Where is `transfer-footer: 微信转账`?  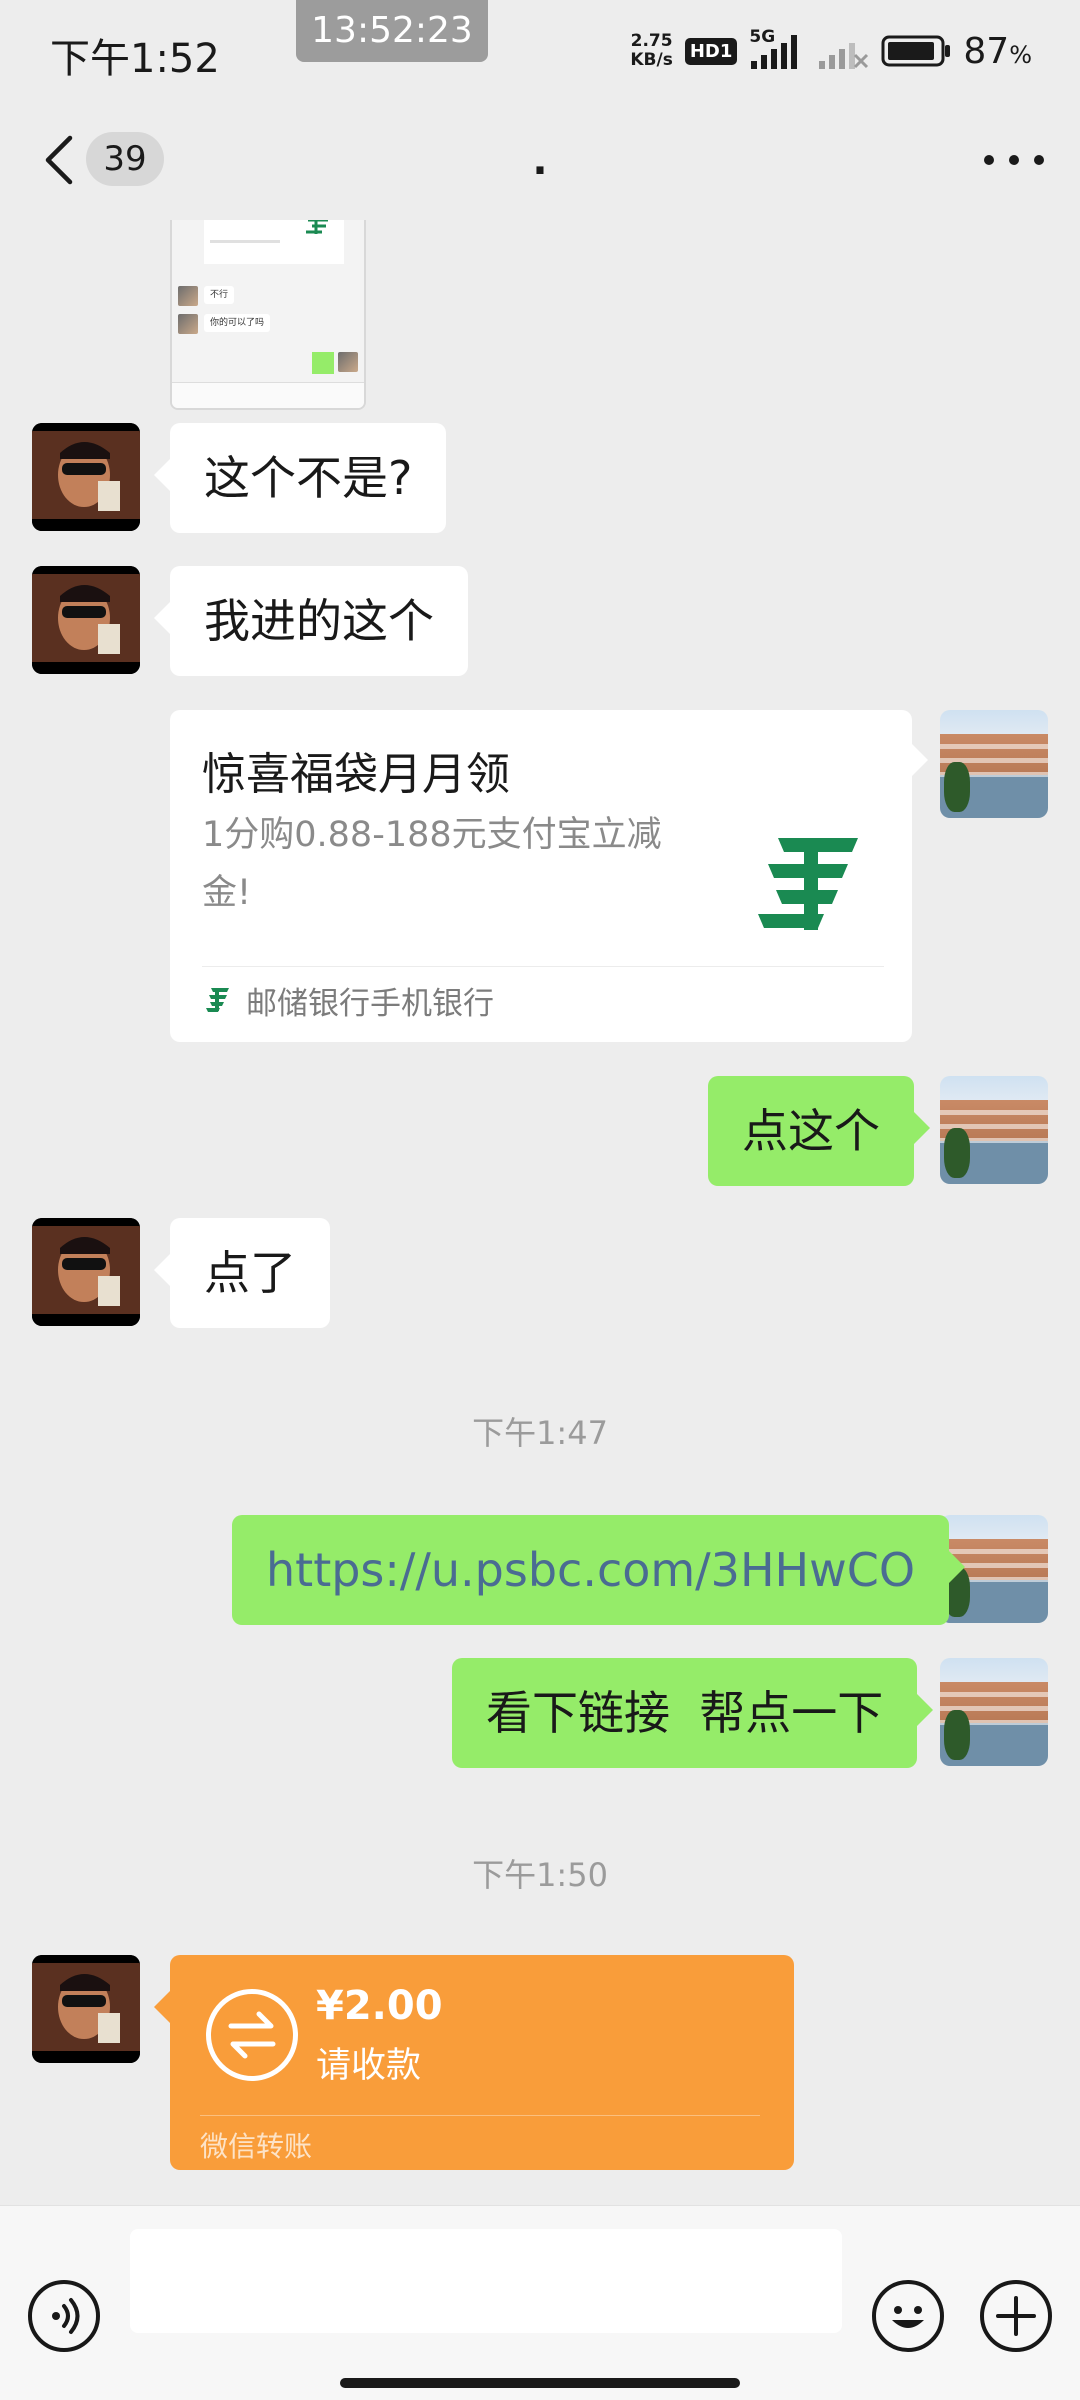
transfer-footer: 微信转账 is located at coordinates (256, 2146).